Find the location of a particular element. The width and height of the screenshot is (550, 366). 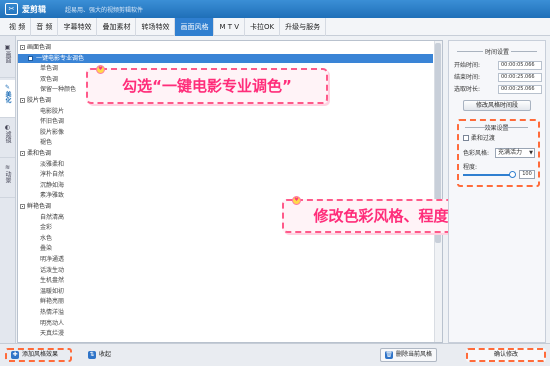

list-item-label: 胶片影像 is located at coordinates (52, 132).